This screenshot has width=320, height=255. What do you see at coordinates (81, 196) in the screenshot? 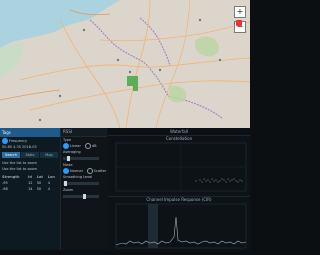
I see `zoom-slider` at bounding box center [81, 196].